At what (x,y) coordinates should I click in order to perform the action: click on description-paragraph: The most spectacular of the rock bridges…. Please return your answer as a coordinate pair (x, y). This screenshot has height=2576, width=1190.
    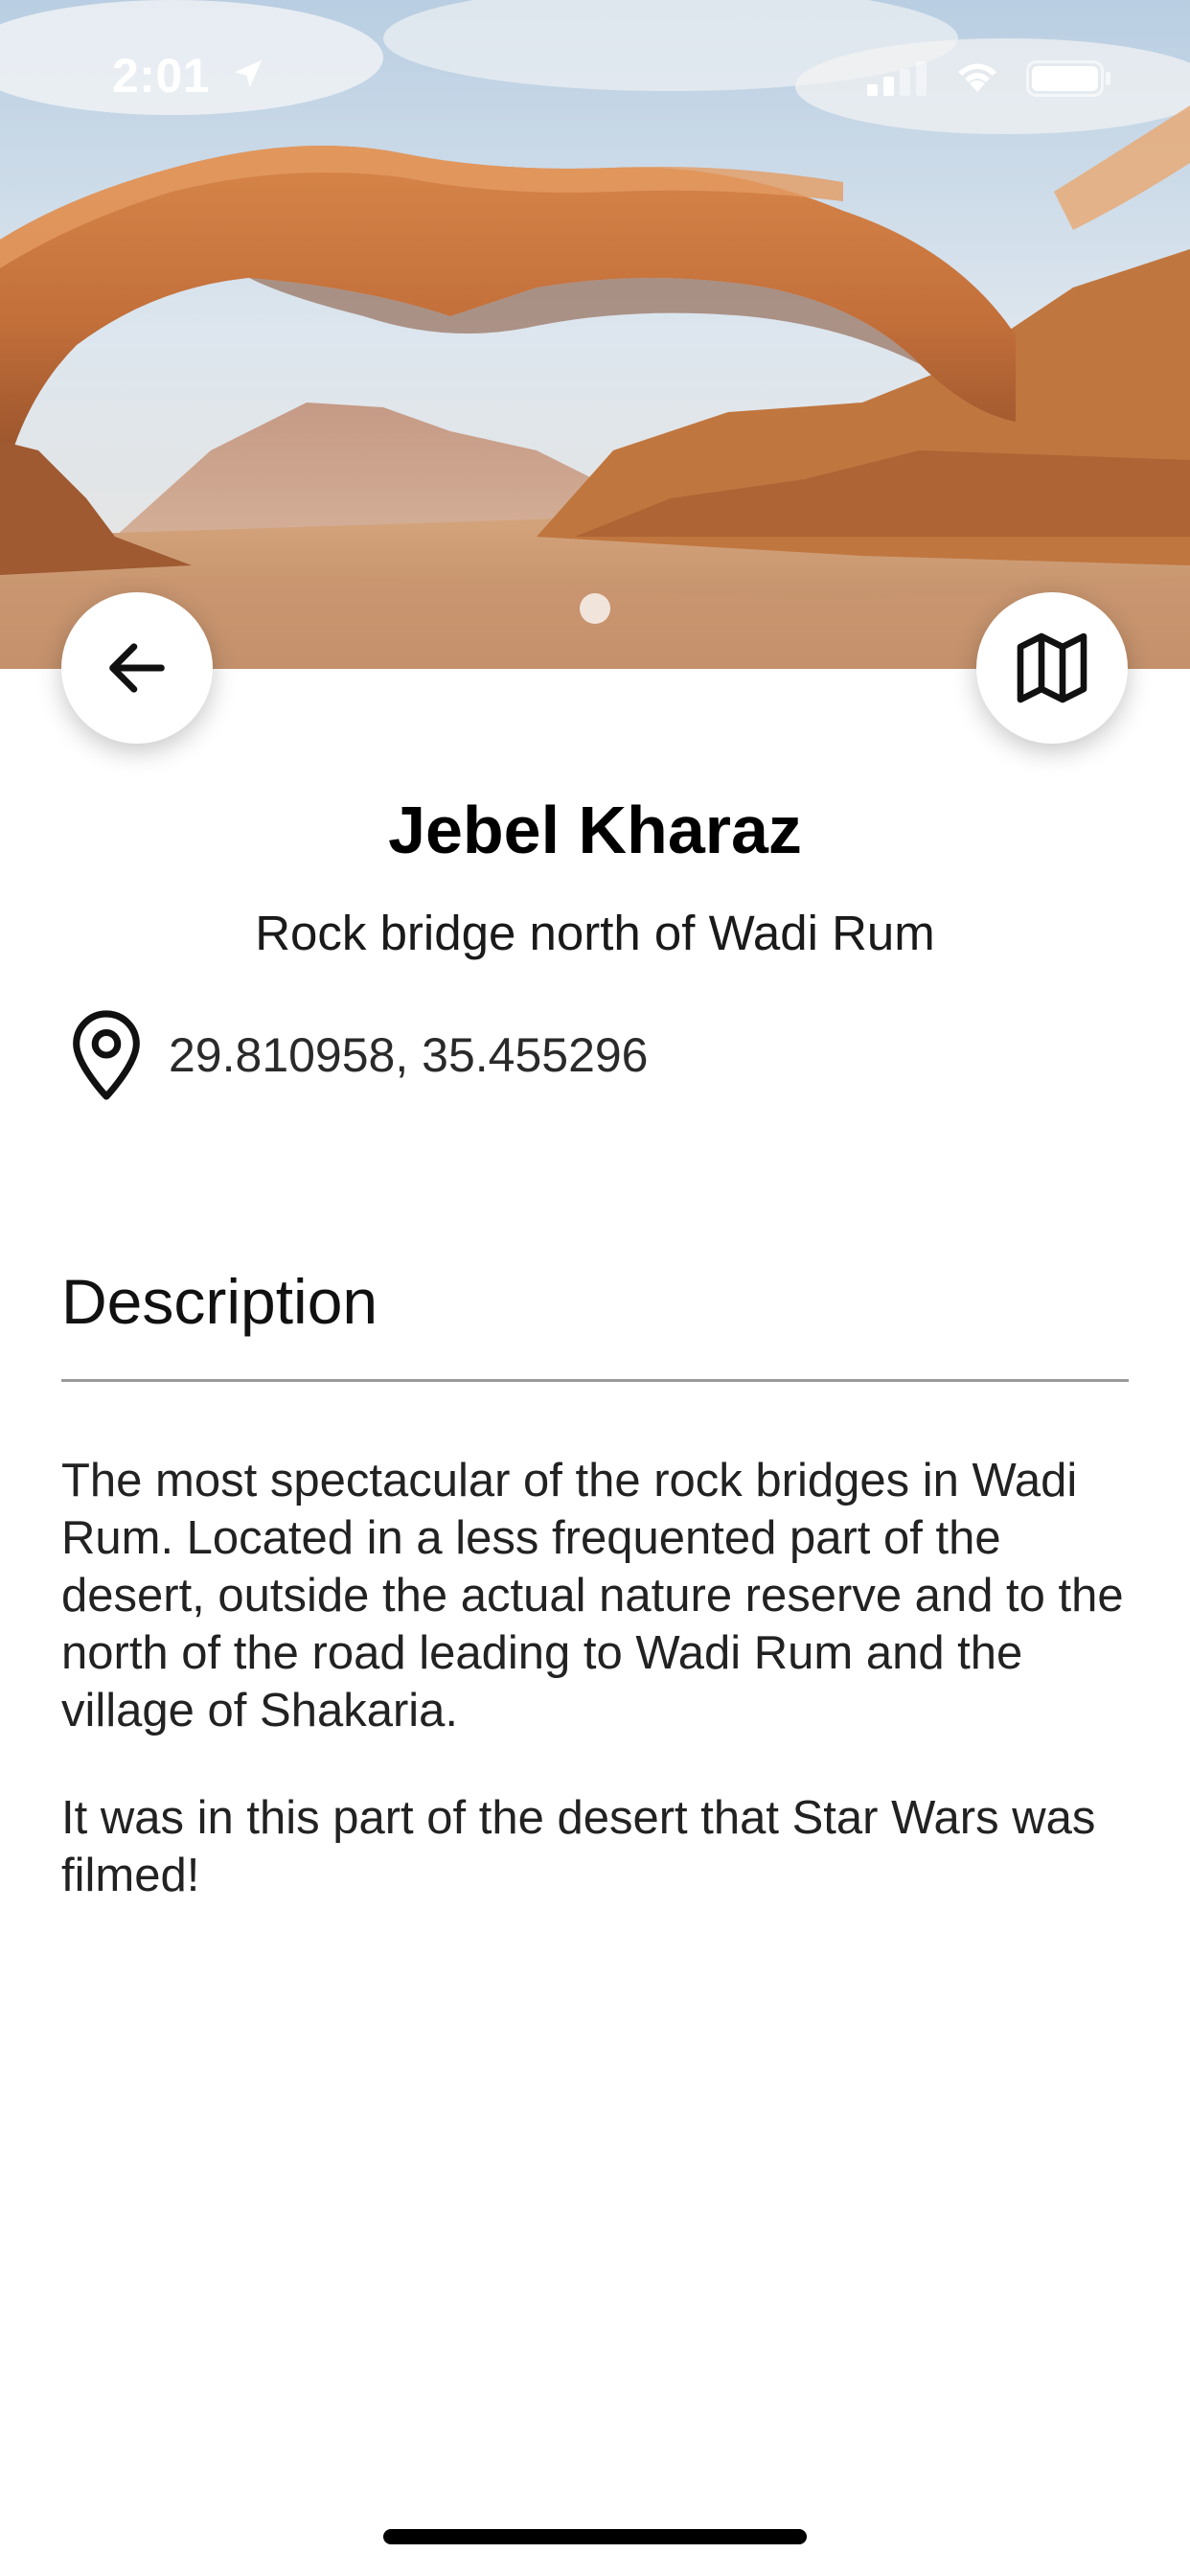
    Looking at the image, I should click on (592, 1595).